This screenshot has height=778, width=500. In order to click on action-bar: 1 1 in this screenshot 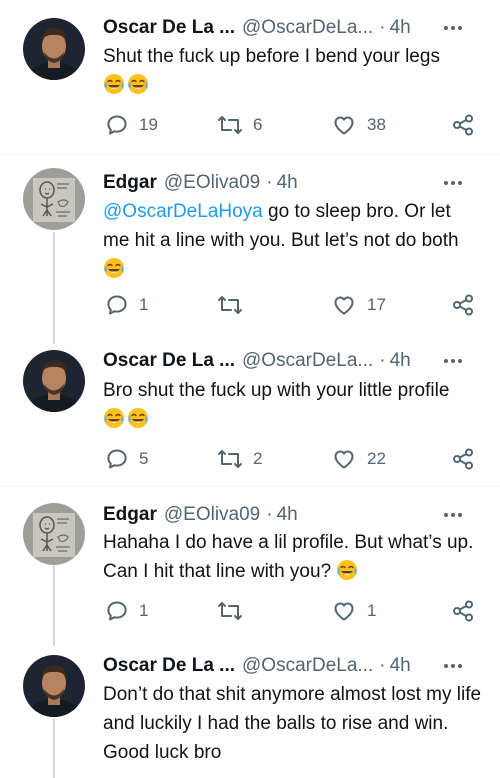, I will do `click(293, 611)`.